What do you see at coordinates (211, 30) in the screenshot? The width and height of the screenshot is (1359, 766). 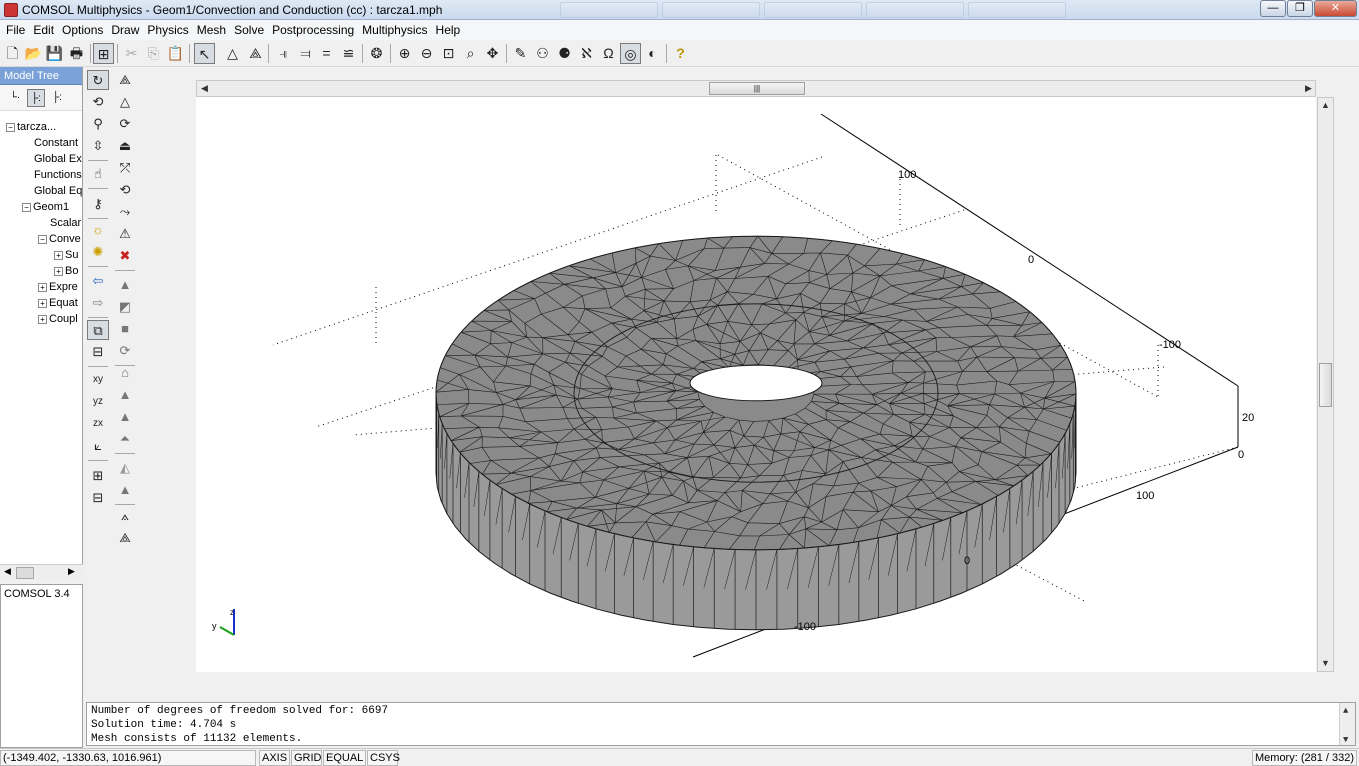 I see `menu-mesh: Mesh` at bounding box center [211, 30].